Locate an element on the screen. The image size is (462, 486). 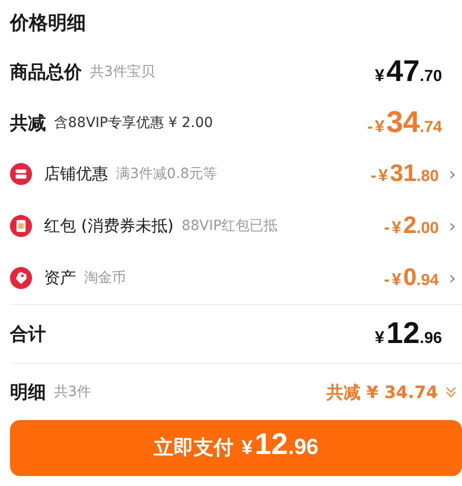
row-note: 88VIP红包已抵 is located at coordinates (230, 226).